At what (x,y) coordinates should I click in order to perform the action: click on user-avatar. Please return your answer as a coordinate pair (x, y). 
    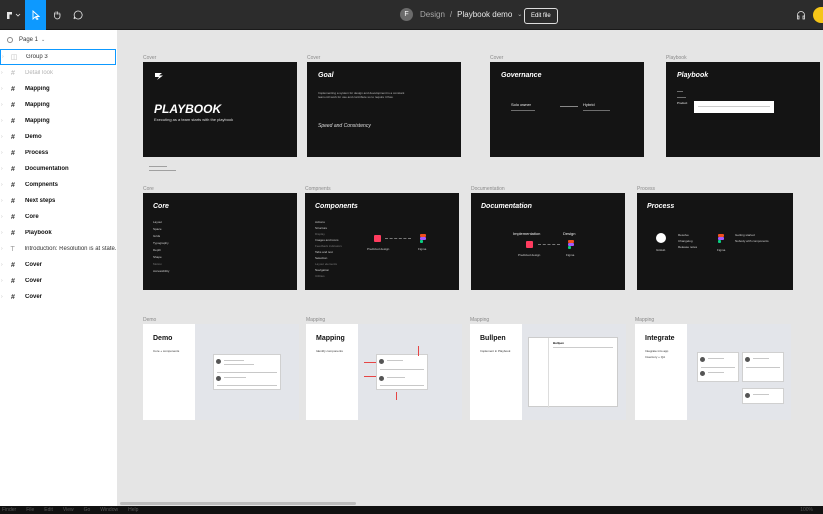
    Looking at the image, I should click on (818, 15).